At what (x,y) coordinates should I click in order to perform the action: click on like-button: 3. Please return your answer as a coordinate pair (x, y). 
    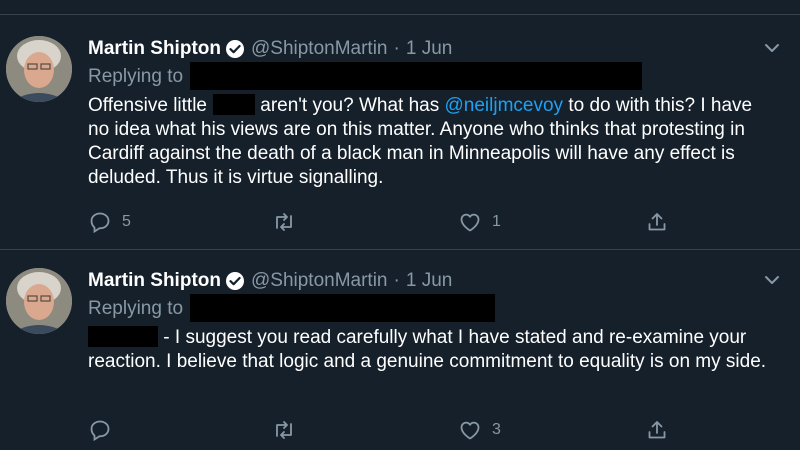
    Looking at the image, I should click on (479, 430).